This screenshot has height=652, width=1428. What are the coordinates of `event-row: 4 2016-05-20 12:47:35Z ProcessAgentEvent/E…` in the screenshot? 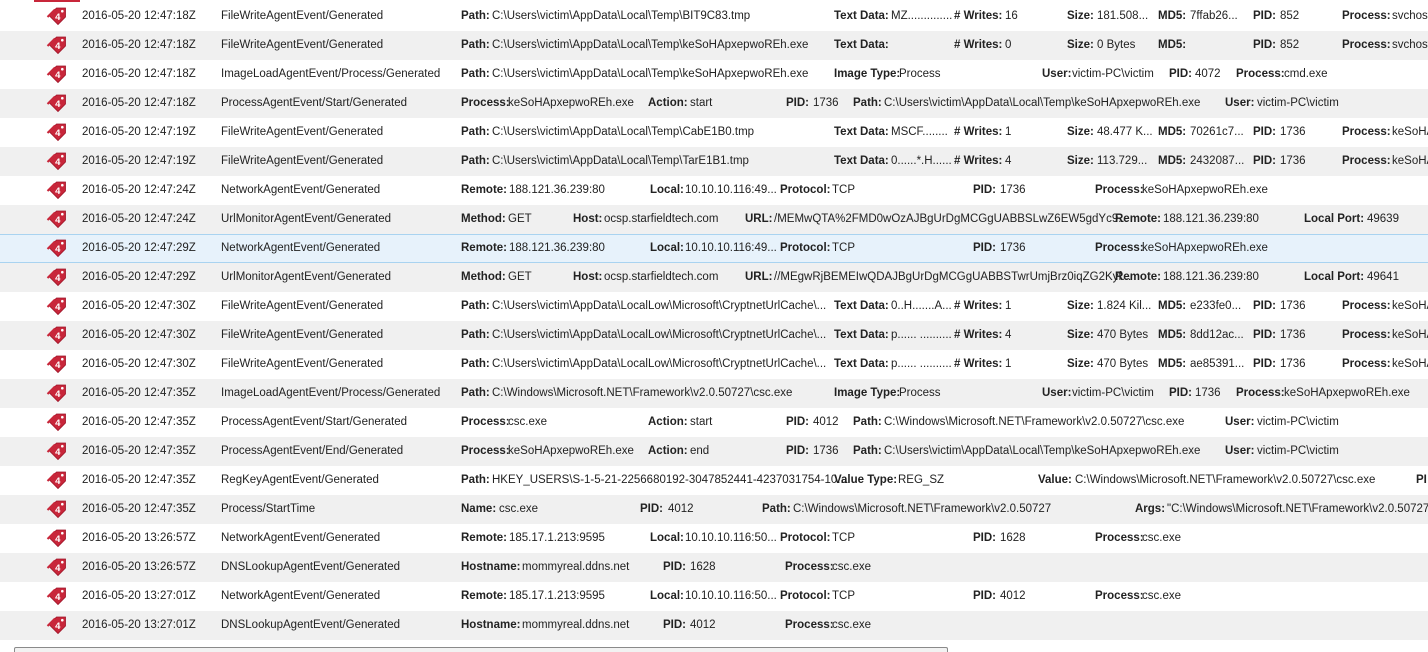 It's located at (714, 451).